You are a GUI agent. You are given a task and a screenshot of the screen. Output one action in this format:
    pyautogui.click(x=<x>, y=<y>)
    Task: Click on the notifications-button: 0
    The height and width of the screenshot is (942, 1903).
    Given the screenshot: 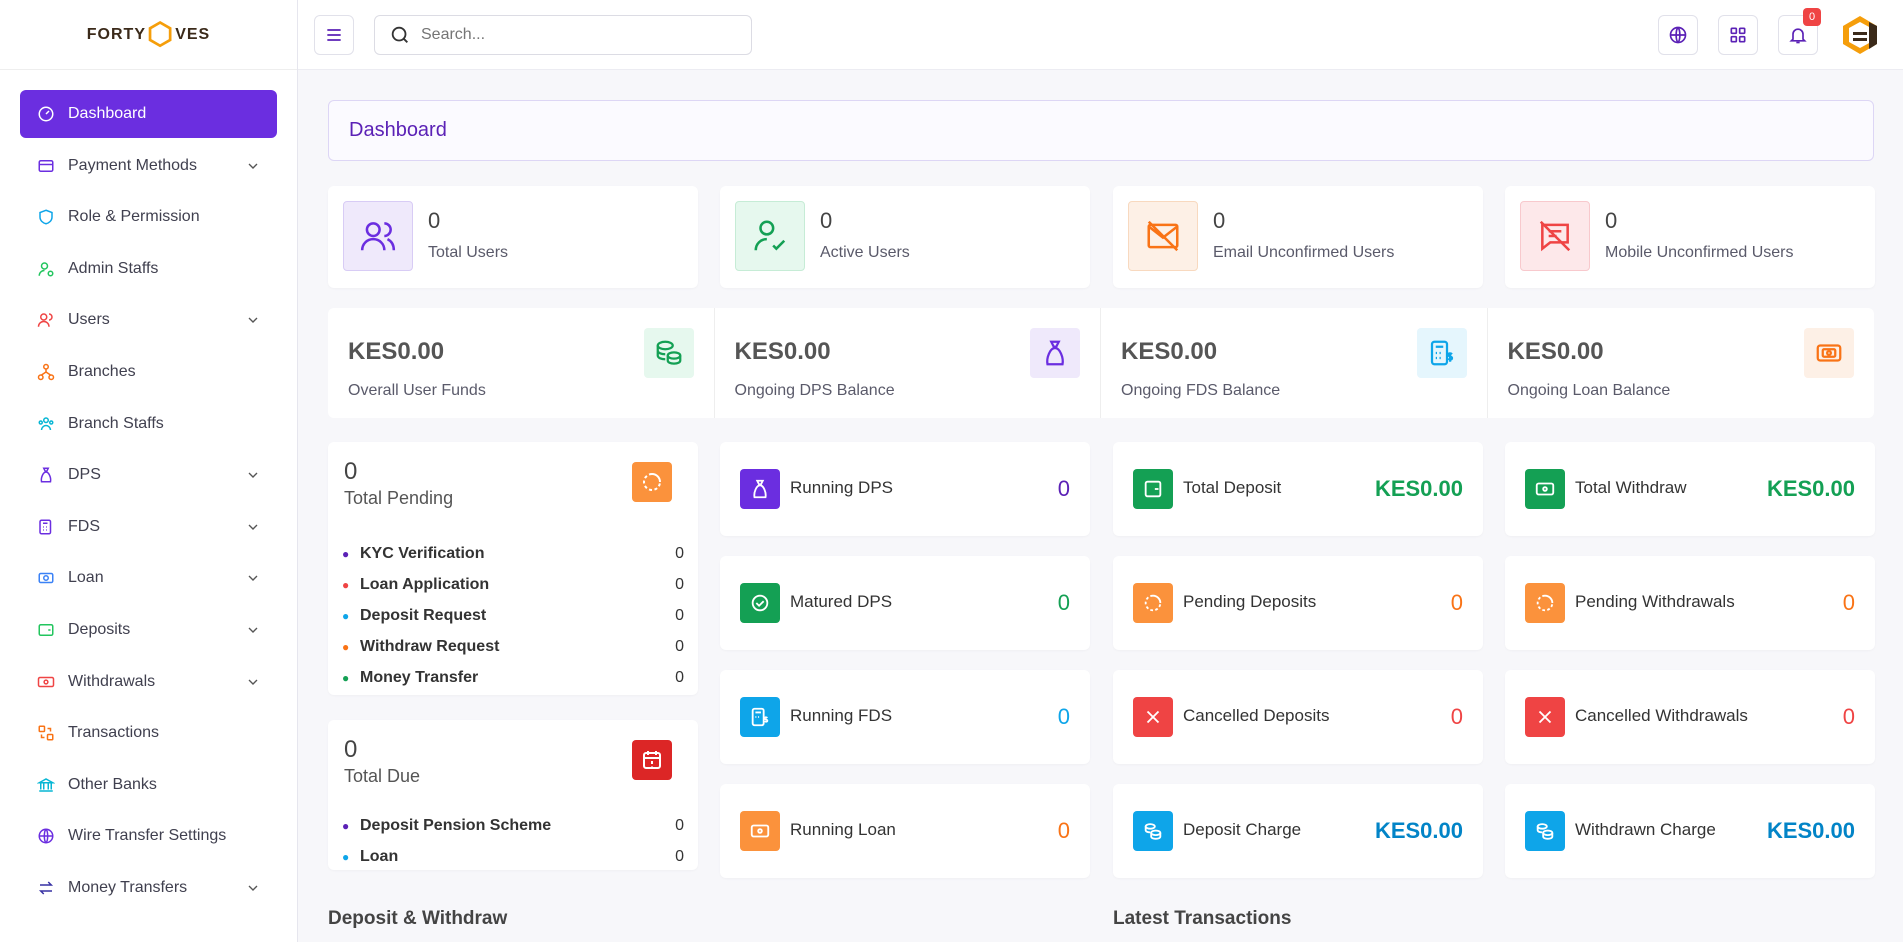 What is the action you would take?
    pyautogui.click(x=1799, y=31)
    